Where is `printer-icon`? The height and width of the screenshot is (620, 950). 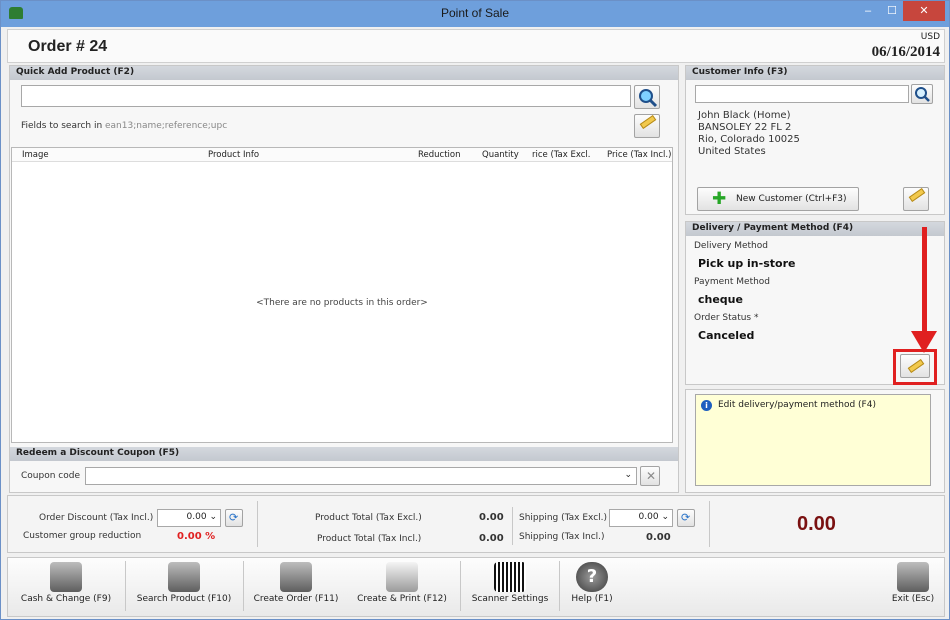 printer-icon is located at coordinates (402, 577).